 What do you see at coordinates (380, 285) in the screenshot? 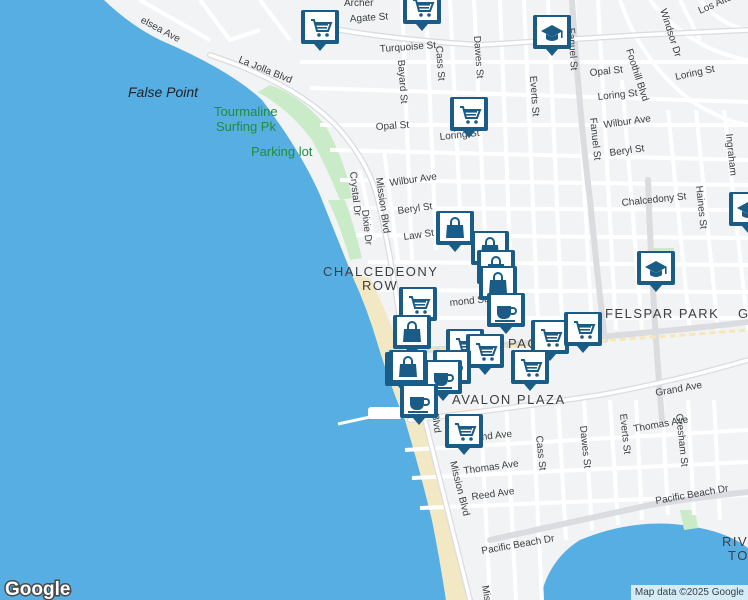
I see `place-chalcedeony-row-2: ROW` at bounding box center [380, 285].